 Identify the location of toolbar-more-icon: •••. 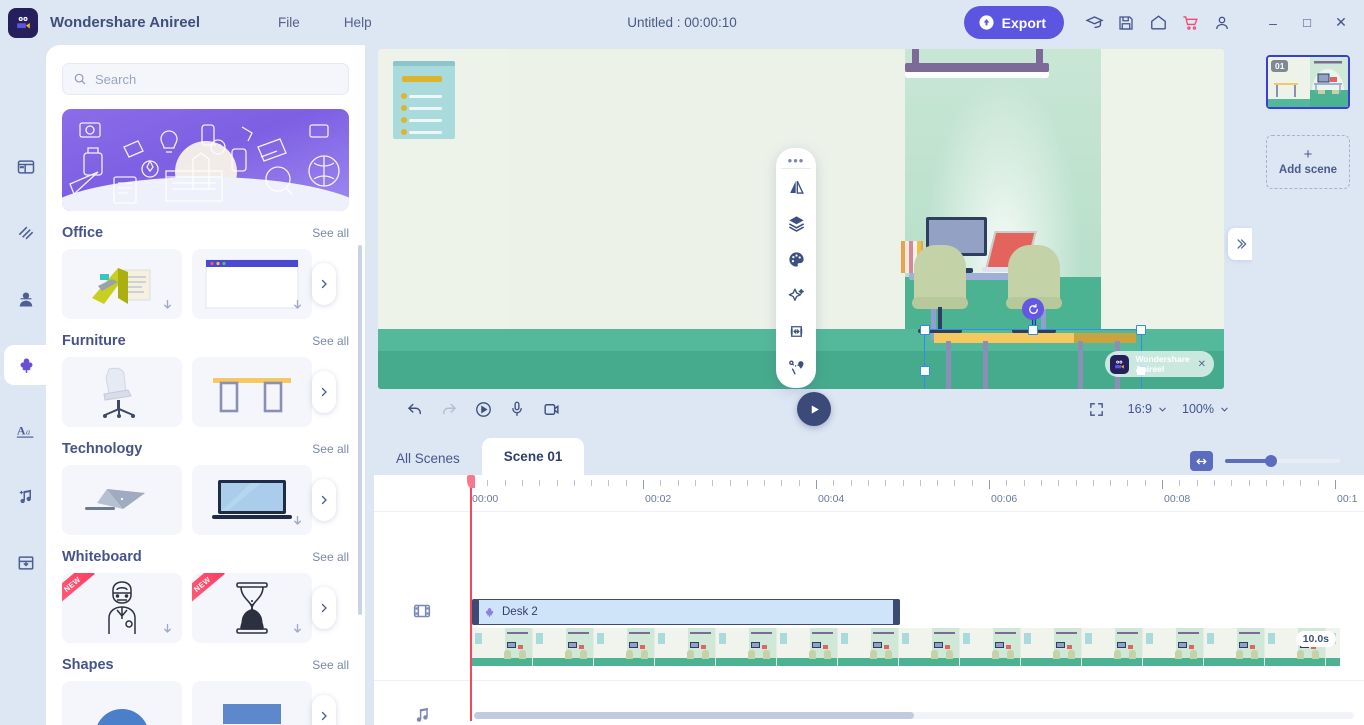
(796, 160).